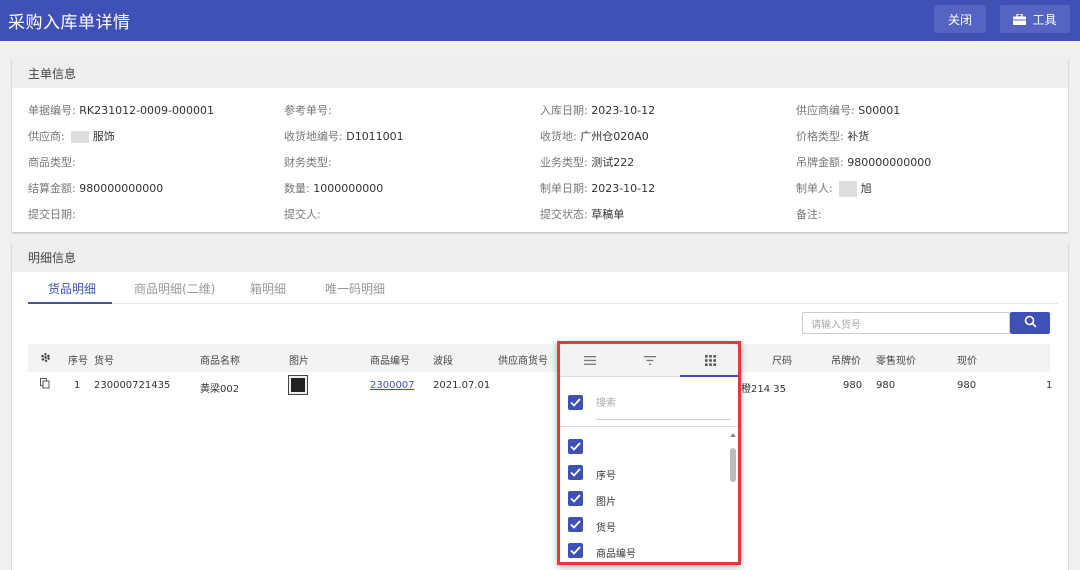 This screenshot has height=570, width=1080. What do you see at coordinates (69, 23) in the screenshot?
I see `page-title: 采购入库单详情` at bounding box center [69, 23].